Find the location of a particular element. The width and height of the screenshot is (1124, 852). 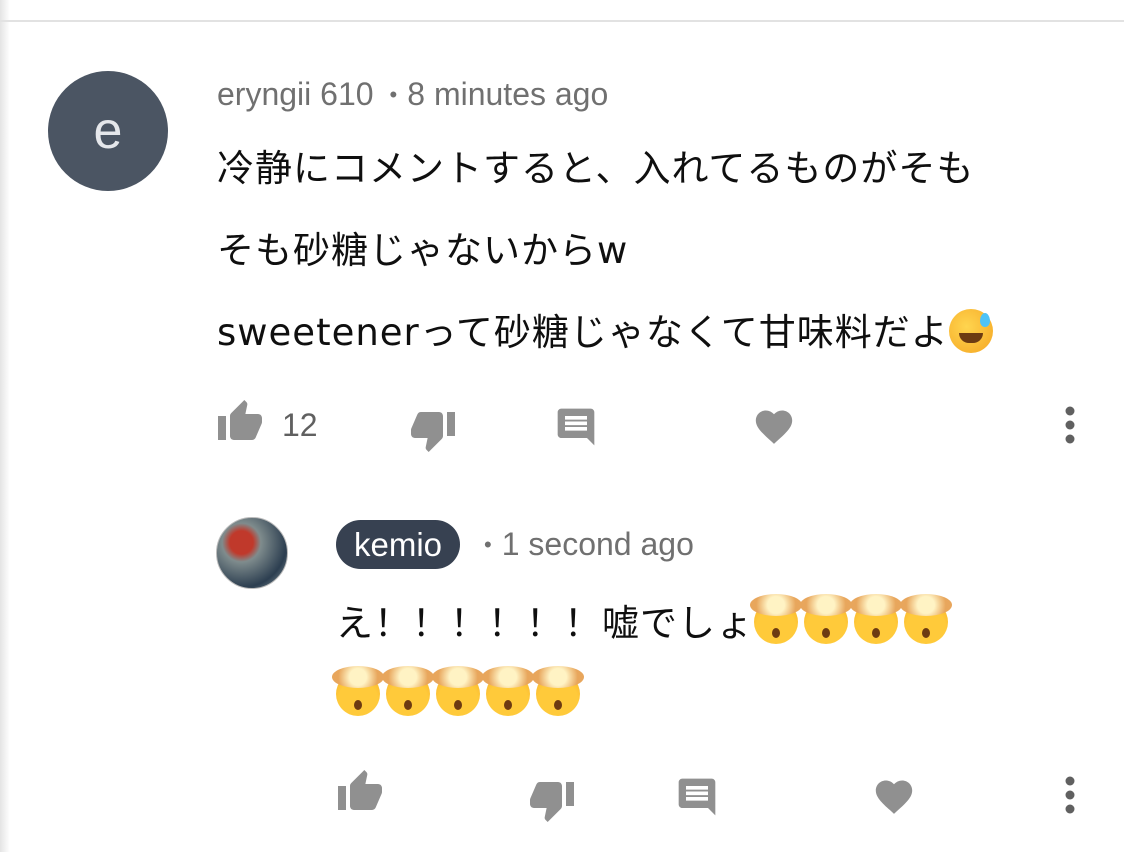

reply-button is located at coordinates (576, 427).